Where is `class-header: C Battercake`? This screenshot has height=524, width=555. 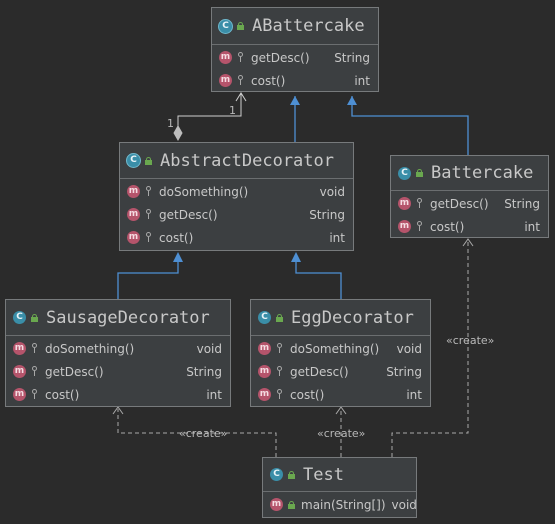
class-header: C Battercake is located at coordinates (469, 173).